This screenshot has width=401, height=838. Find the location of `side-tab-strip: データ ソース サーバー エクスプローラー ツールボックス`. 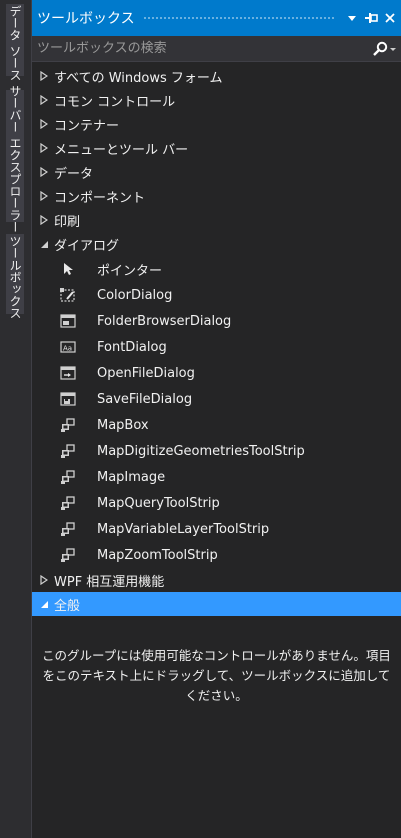

side-tab-strip: データ ソース サーバー エクスプローラー ツールボックス is located at coordinates (15, 419).